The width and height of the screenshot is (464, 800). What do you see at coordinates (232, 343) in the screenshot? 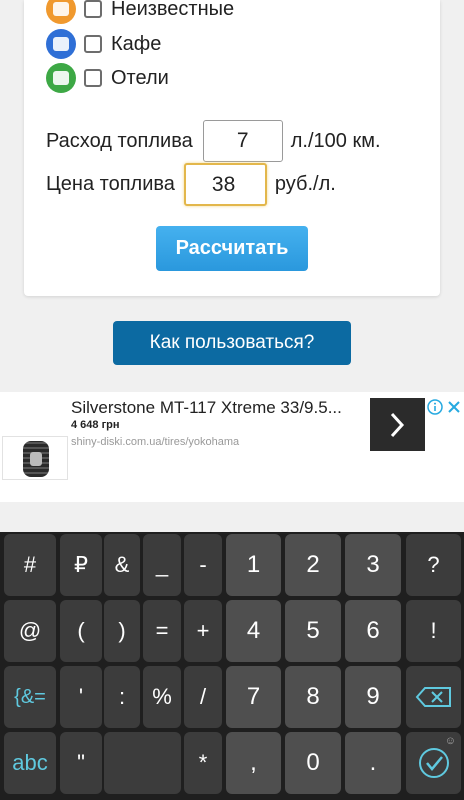
I see `how-to-use-button: Как пользоваться?` at bounding box center [232, 343].